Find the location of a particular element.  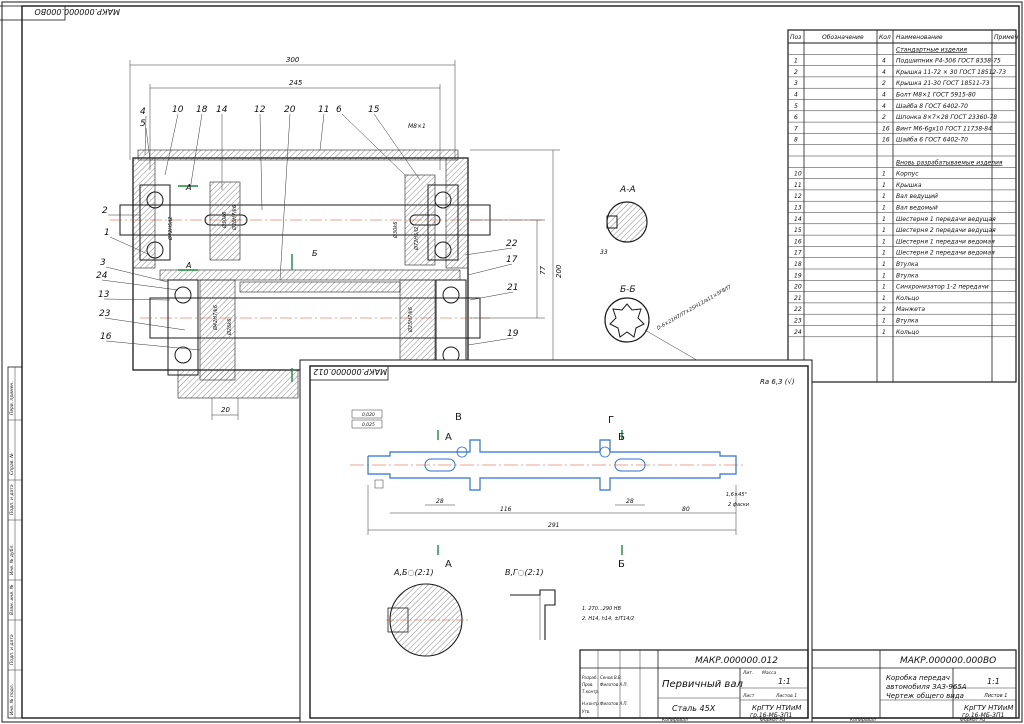

callout-label: 4 is located at coordinates (143, 112).